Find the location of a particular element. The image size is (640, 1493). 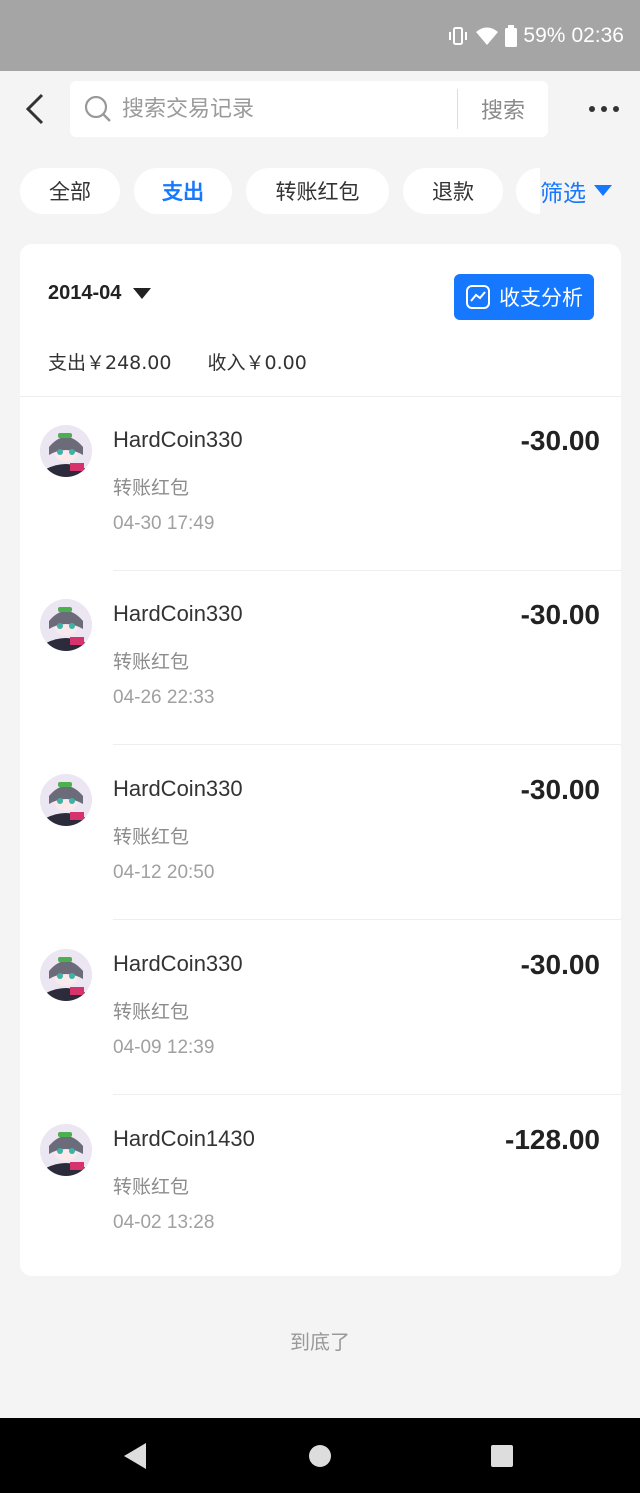

transaction-name: HardCoin1430 is located at coordinates (184, 1138).